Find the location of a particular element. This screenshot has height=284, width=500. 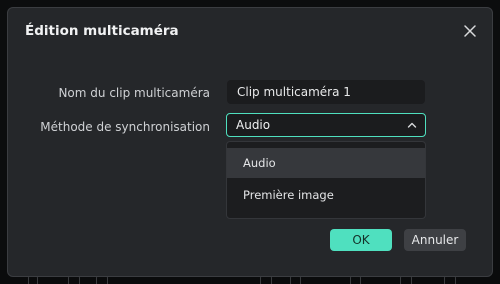

dialog-title: Édition multicaméra is located at coordinates (102, 31).